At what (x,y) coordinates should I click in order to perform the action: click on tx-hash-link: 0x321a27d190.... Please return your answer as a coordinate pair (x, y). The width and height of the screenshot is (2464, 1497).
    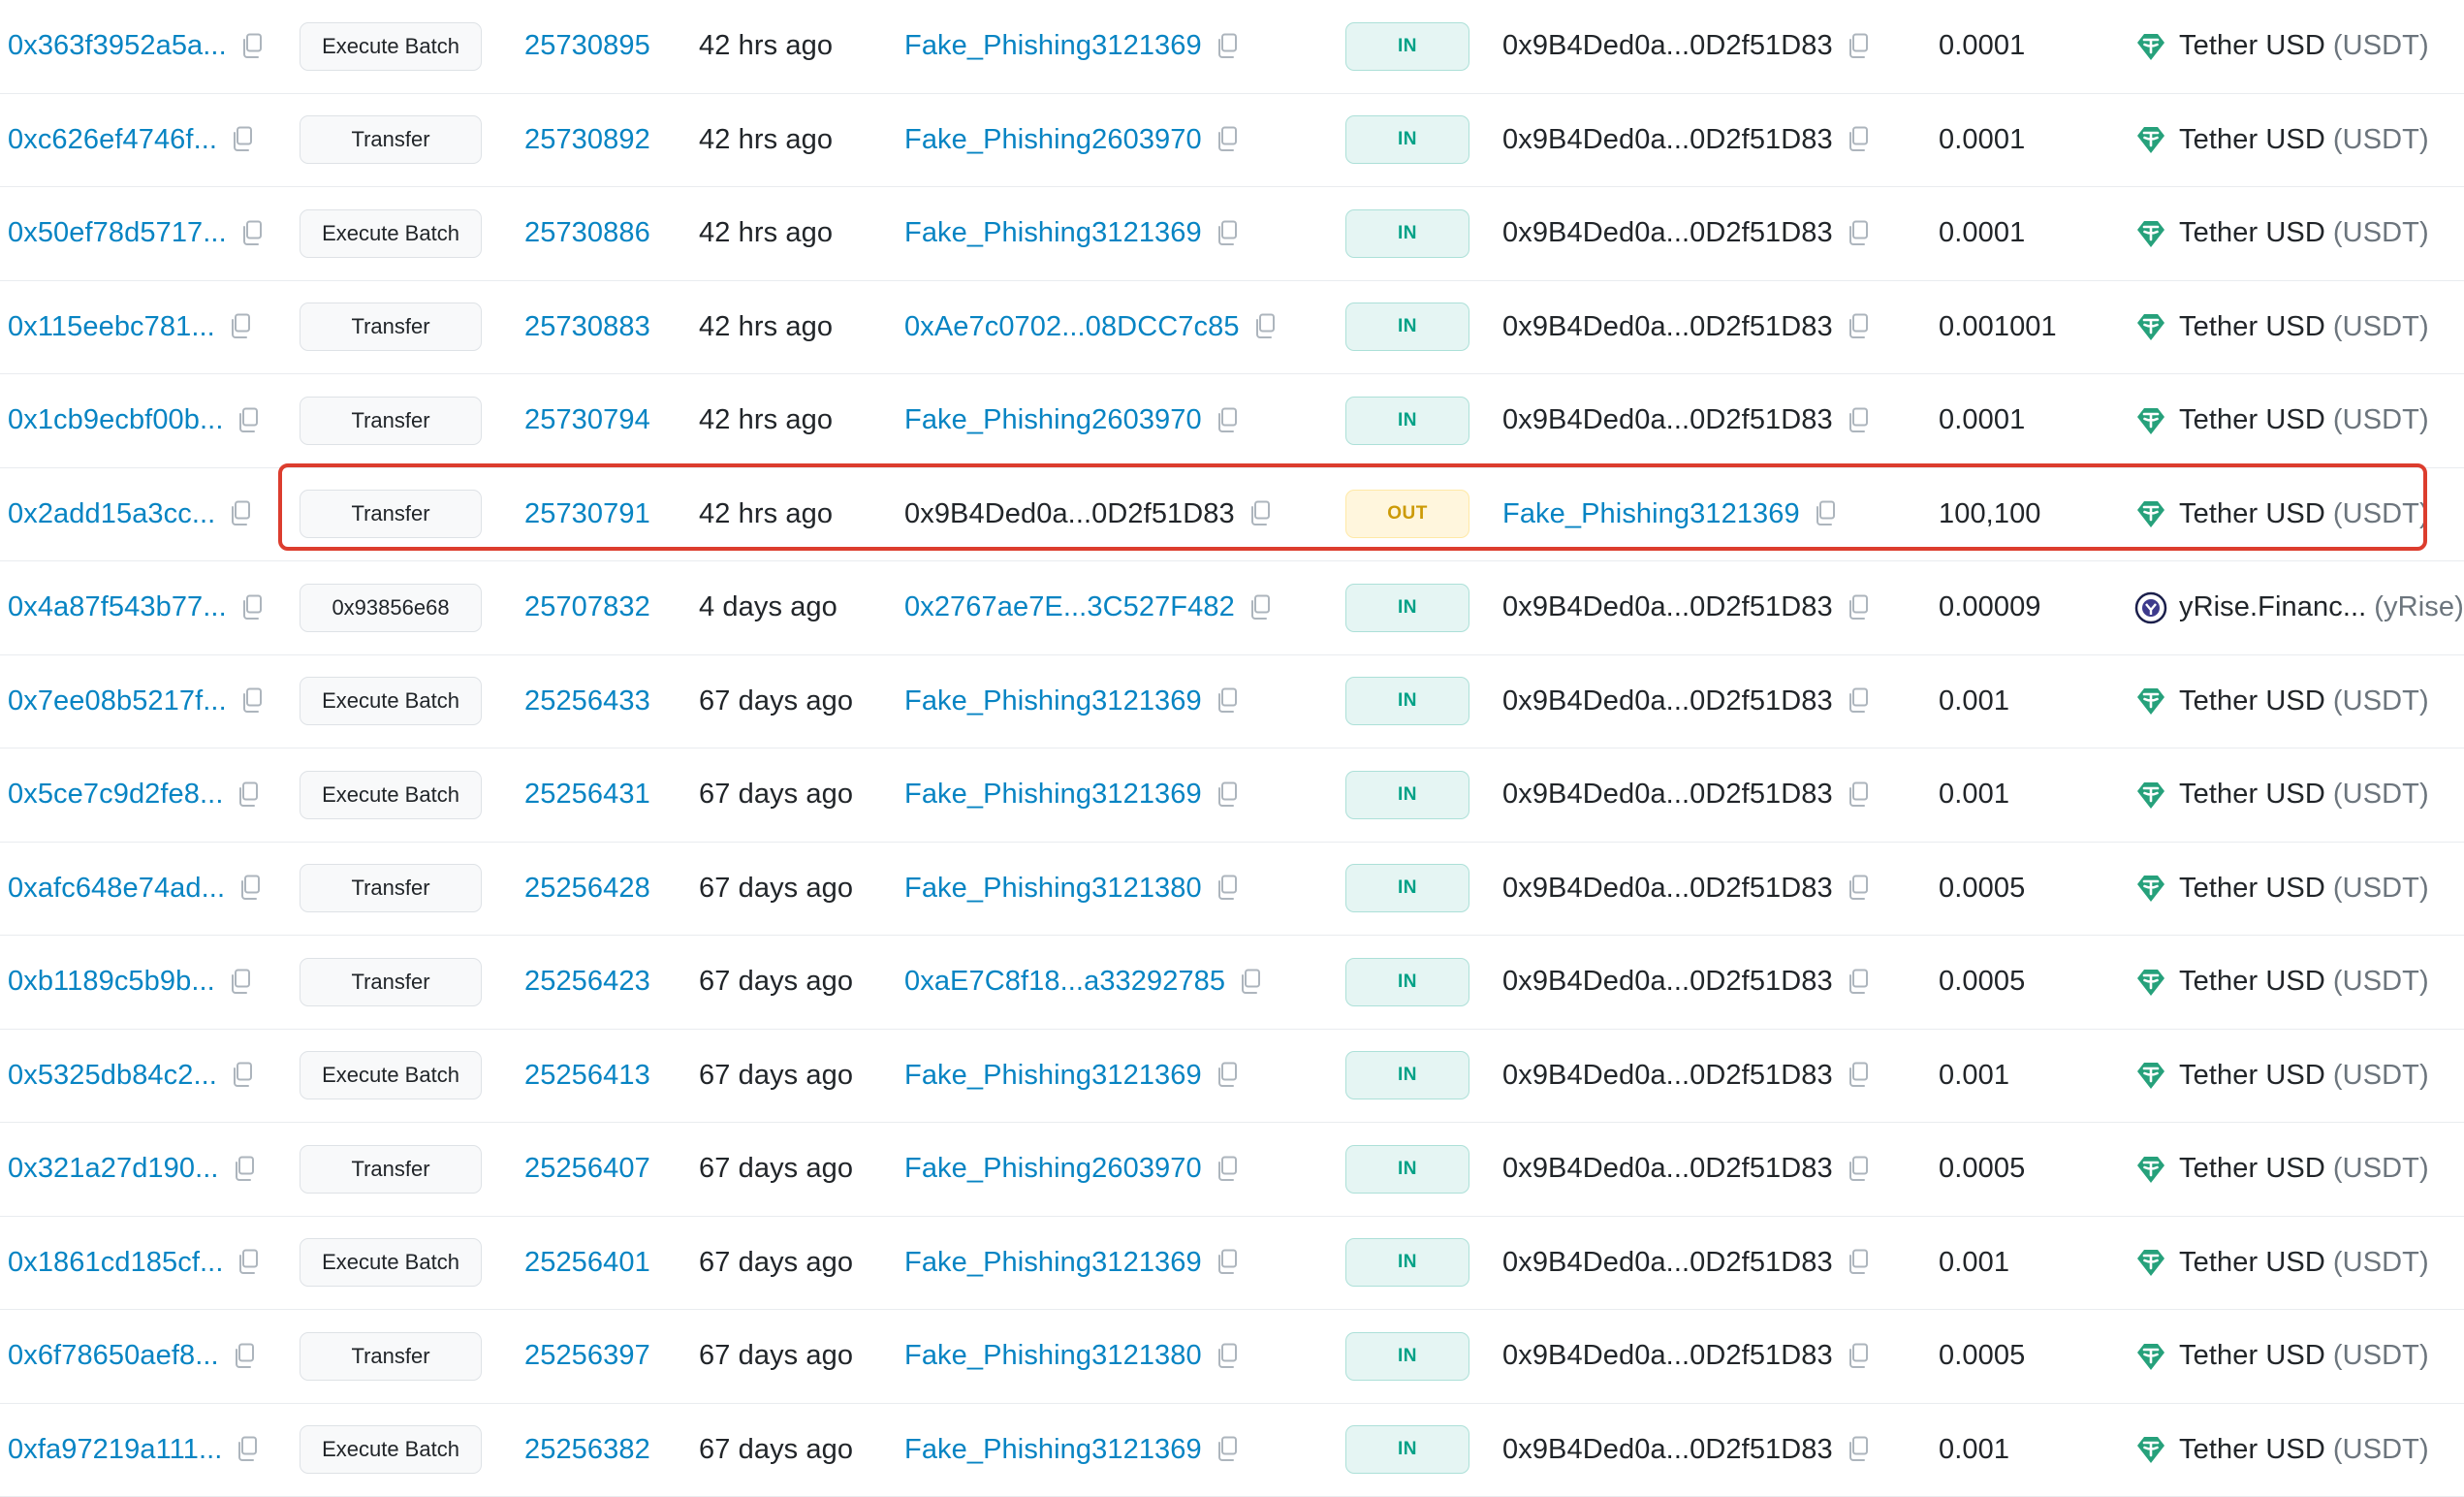
    Looking at the image, I should click on (113, 1169).